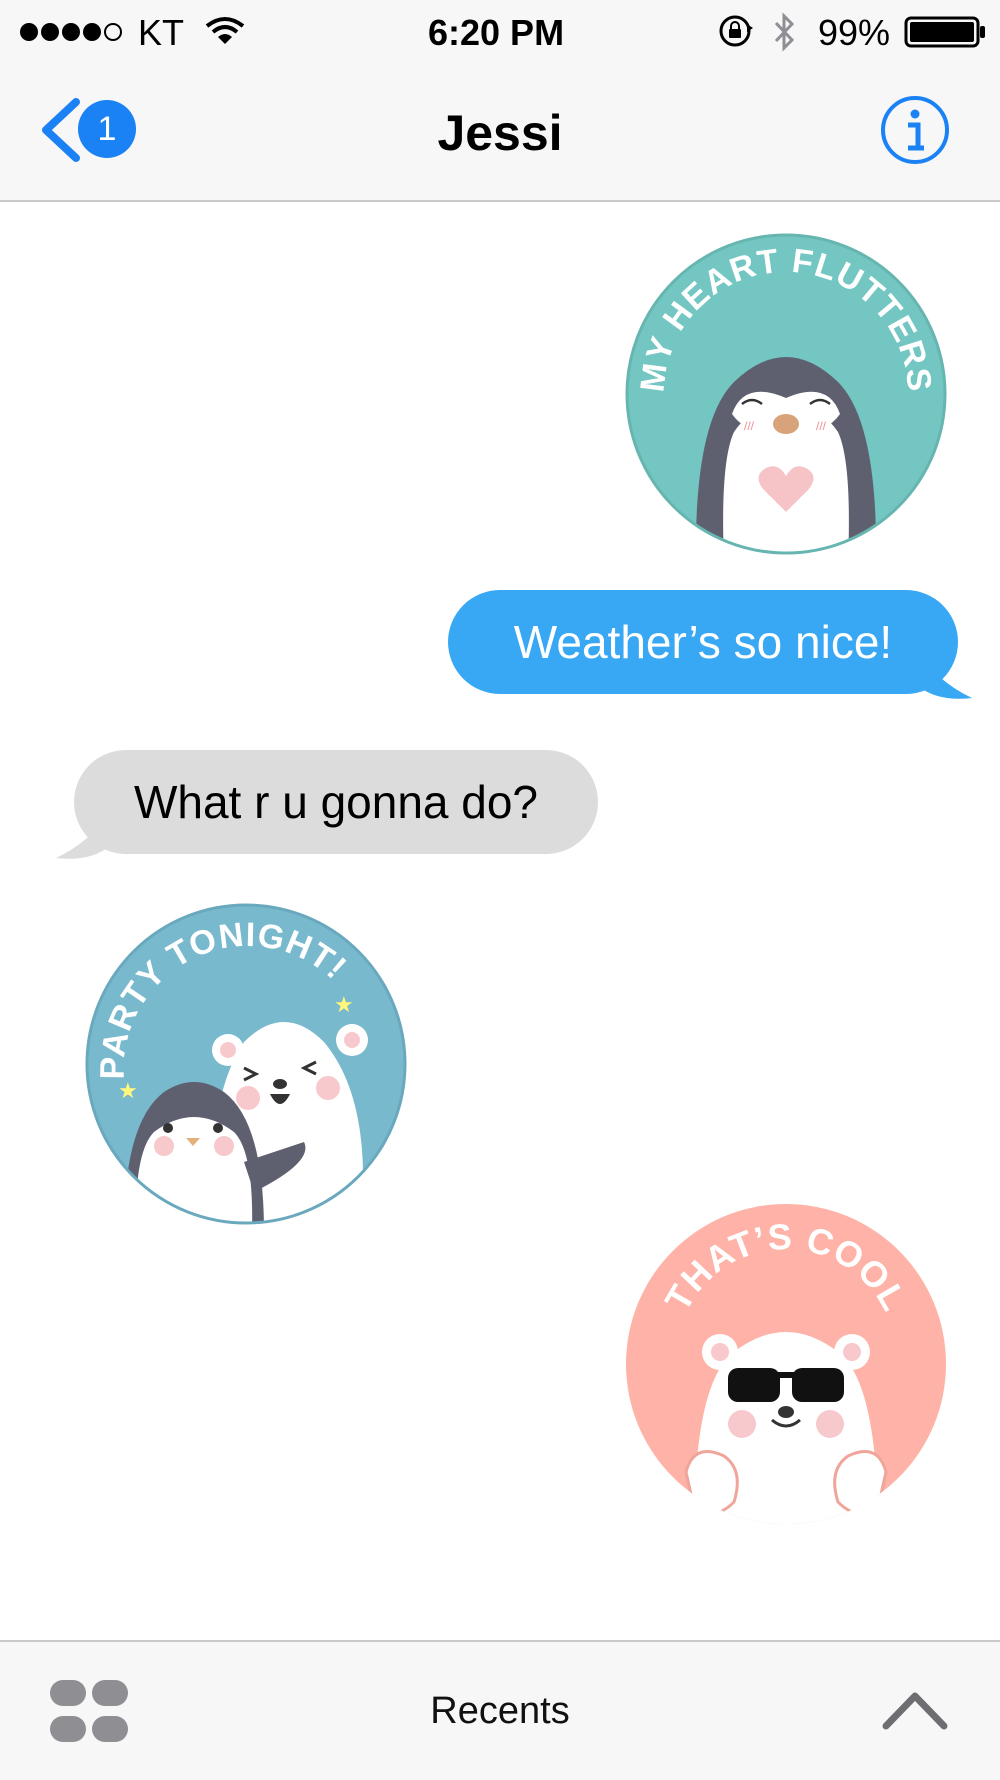 The width and height of the screenshot is (1000, 1780). I want to click on navigation-bar: 1 Jessi, so click(500, 132).